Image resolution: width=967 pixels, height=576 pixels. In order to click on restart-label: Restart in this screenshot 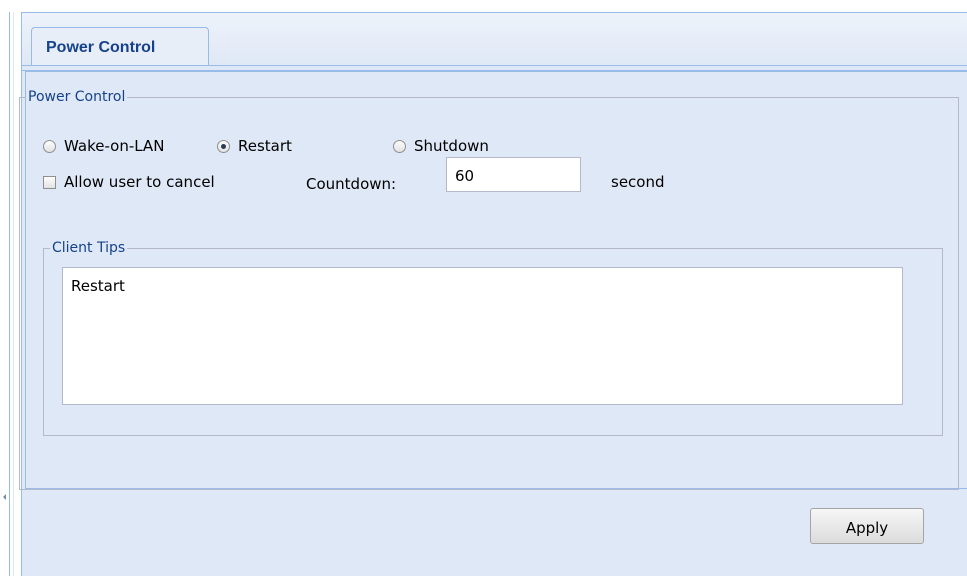, I will do `click(265, 146)`.